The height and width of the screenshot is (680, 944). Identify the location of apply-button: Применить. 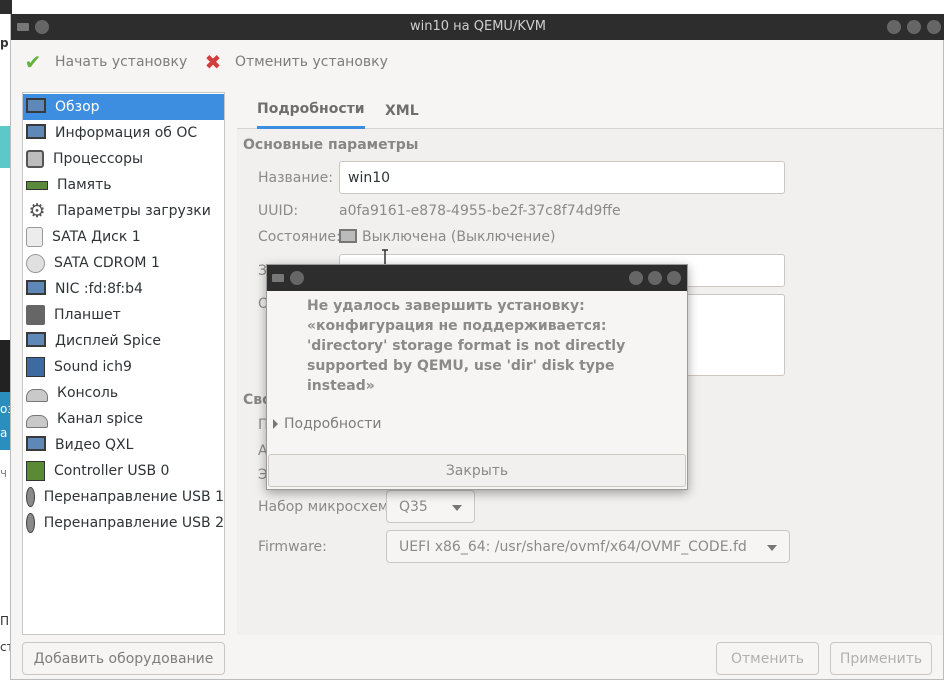
(881, 658).